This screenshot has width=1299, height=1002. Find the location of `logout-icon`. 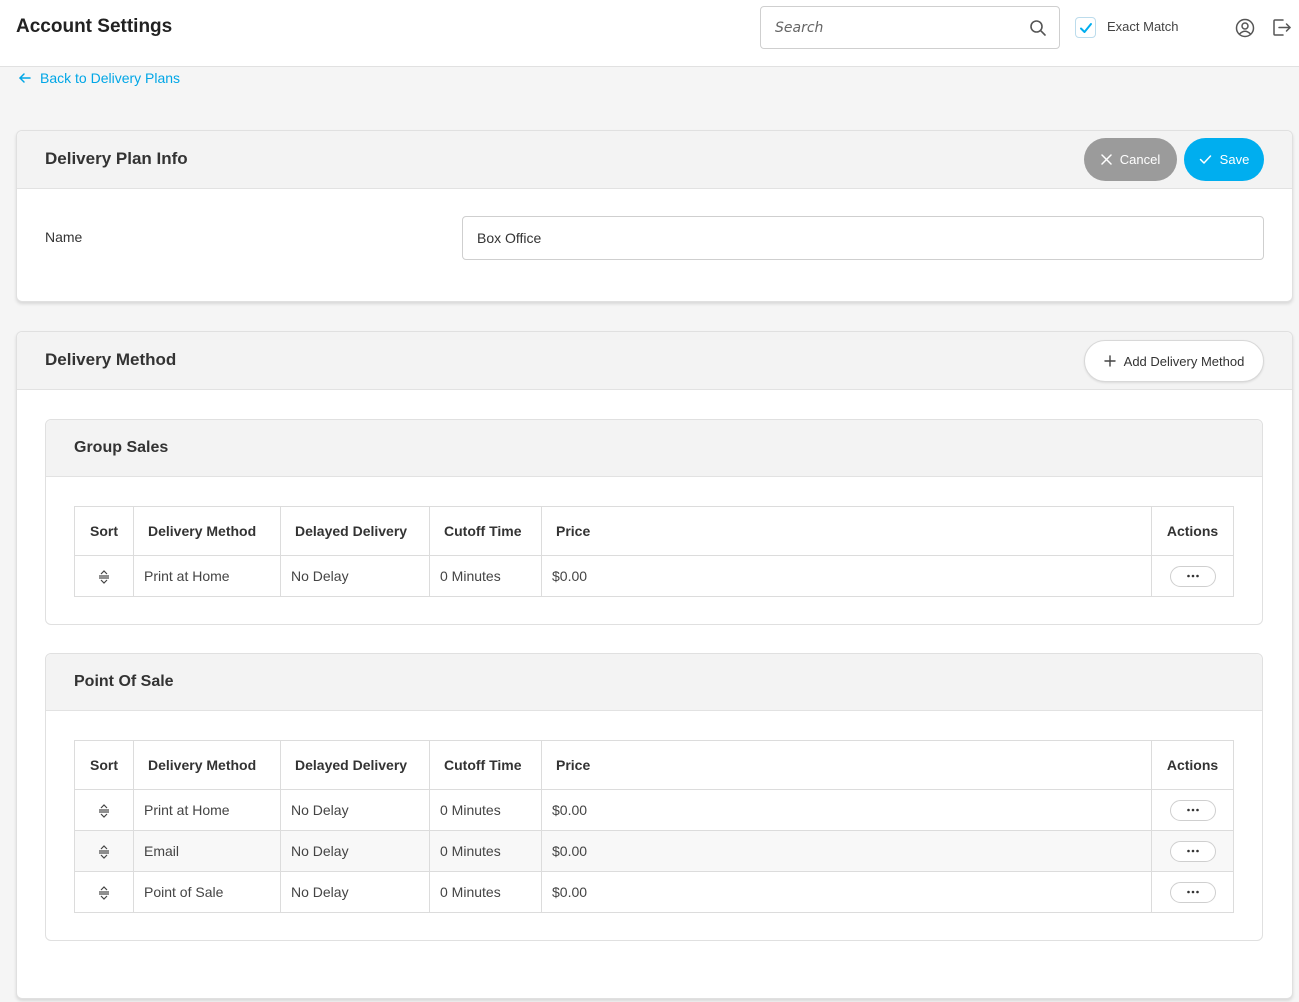

logout-icon is located at coordinates (1281, 27).